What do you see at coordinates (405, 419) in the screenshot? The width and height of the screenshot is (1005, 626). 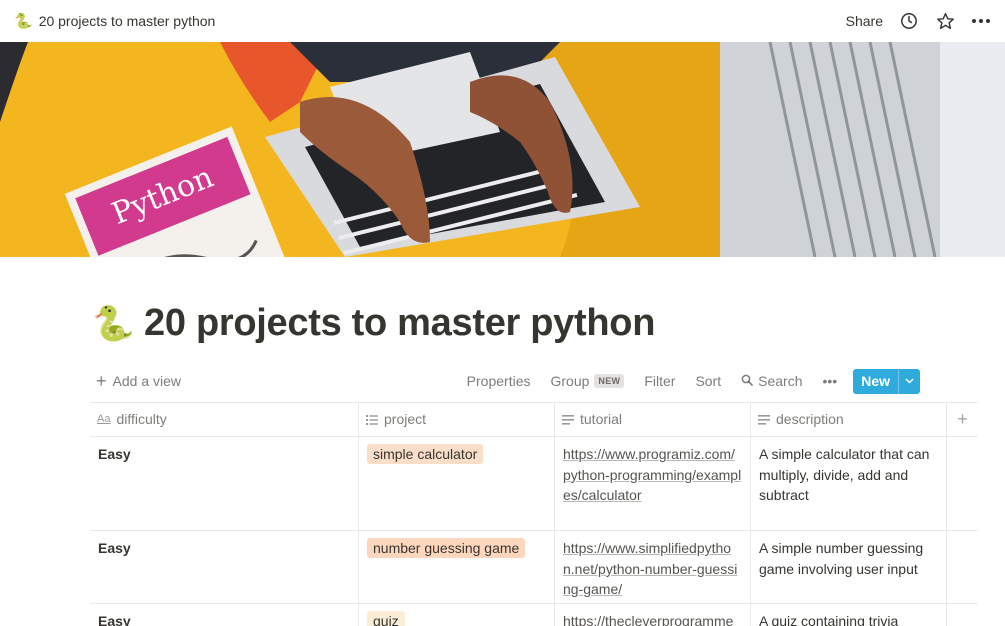 I see `column-header-label: project` at bounding box center [405, 419].